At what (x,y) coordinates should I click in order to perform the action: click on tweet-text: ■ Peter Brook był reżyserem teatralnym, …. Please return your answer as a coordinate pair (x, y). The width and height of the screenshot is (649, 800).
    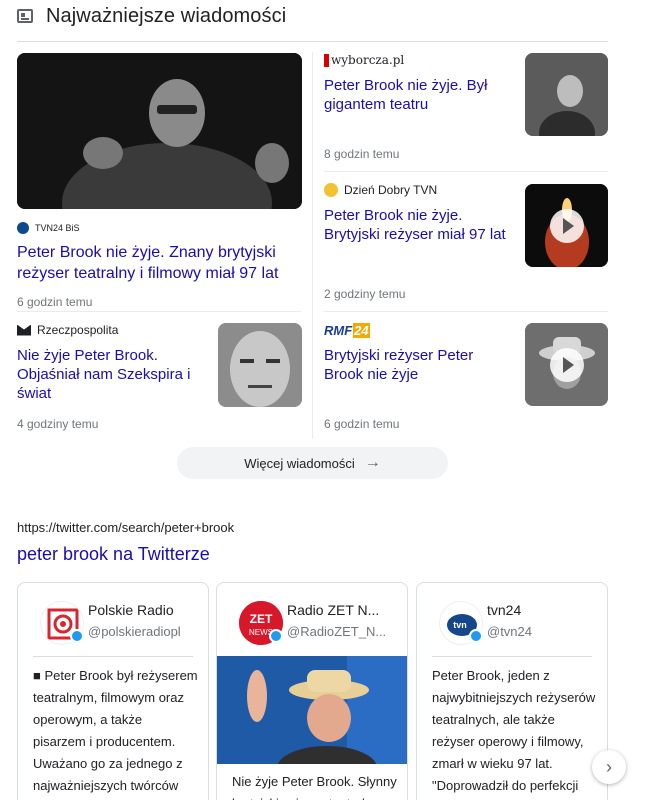
    Looking at the image, I should click on (115, 730).